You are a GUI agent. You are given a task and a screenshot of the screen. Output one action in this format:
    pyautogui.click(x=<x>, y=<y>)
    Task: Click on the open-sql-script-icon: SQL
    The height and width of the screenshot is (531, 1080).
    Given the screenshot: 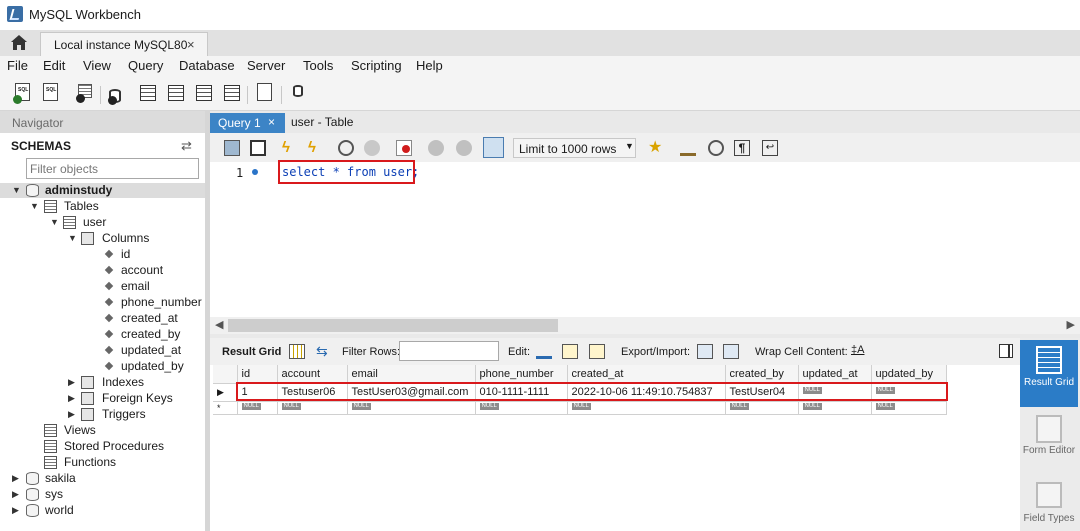 What is the action you would take?
    pyautogui.click(x=51, y=94)
    